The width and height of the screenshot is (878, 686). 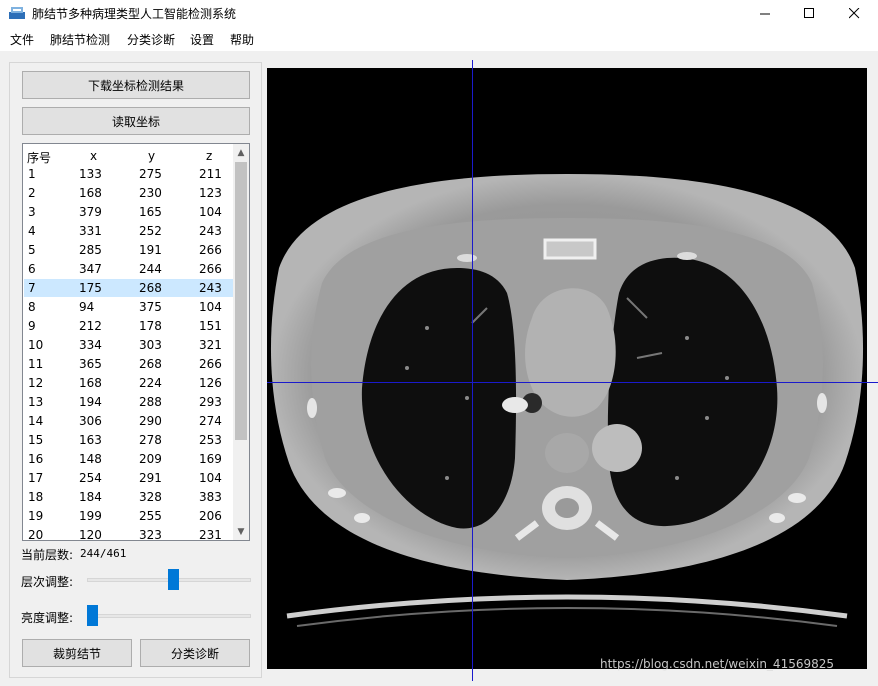 What do you see at coordinates (129, 288) in the screenshot?
I see `table-row: 7 175 268 243` at bounding box center [129, 288].